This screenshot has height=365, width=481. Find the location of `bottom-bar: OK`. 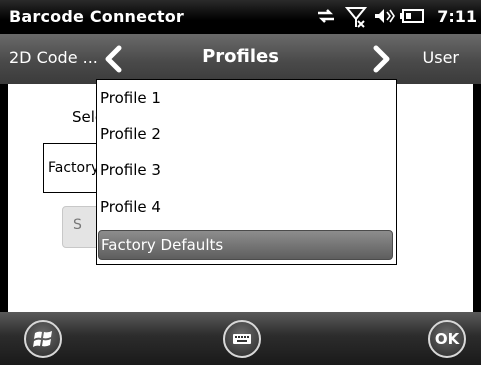

bottom-bar: OK is located at coordinates (240, 338).